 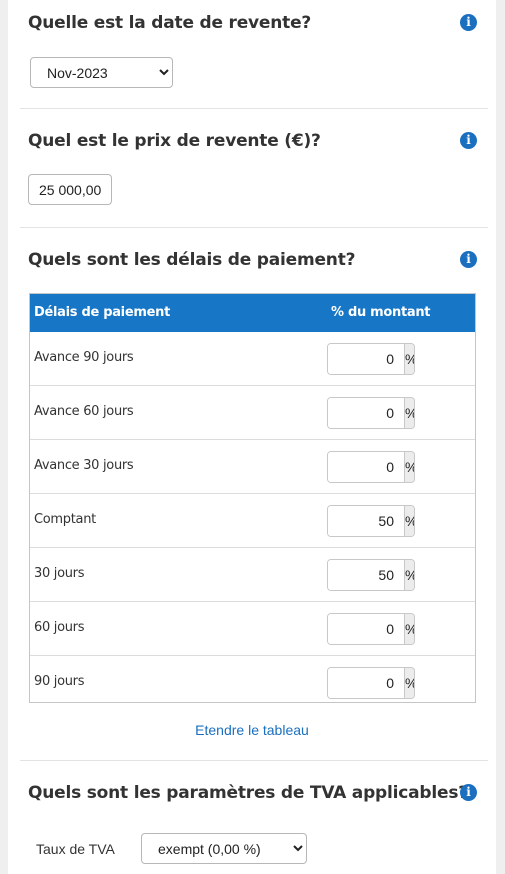 I want to click on vat-rate-select: exempt (0,00 %), so click(x=224, y=848).